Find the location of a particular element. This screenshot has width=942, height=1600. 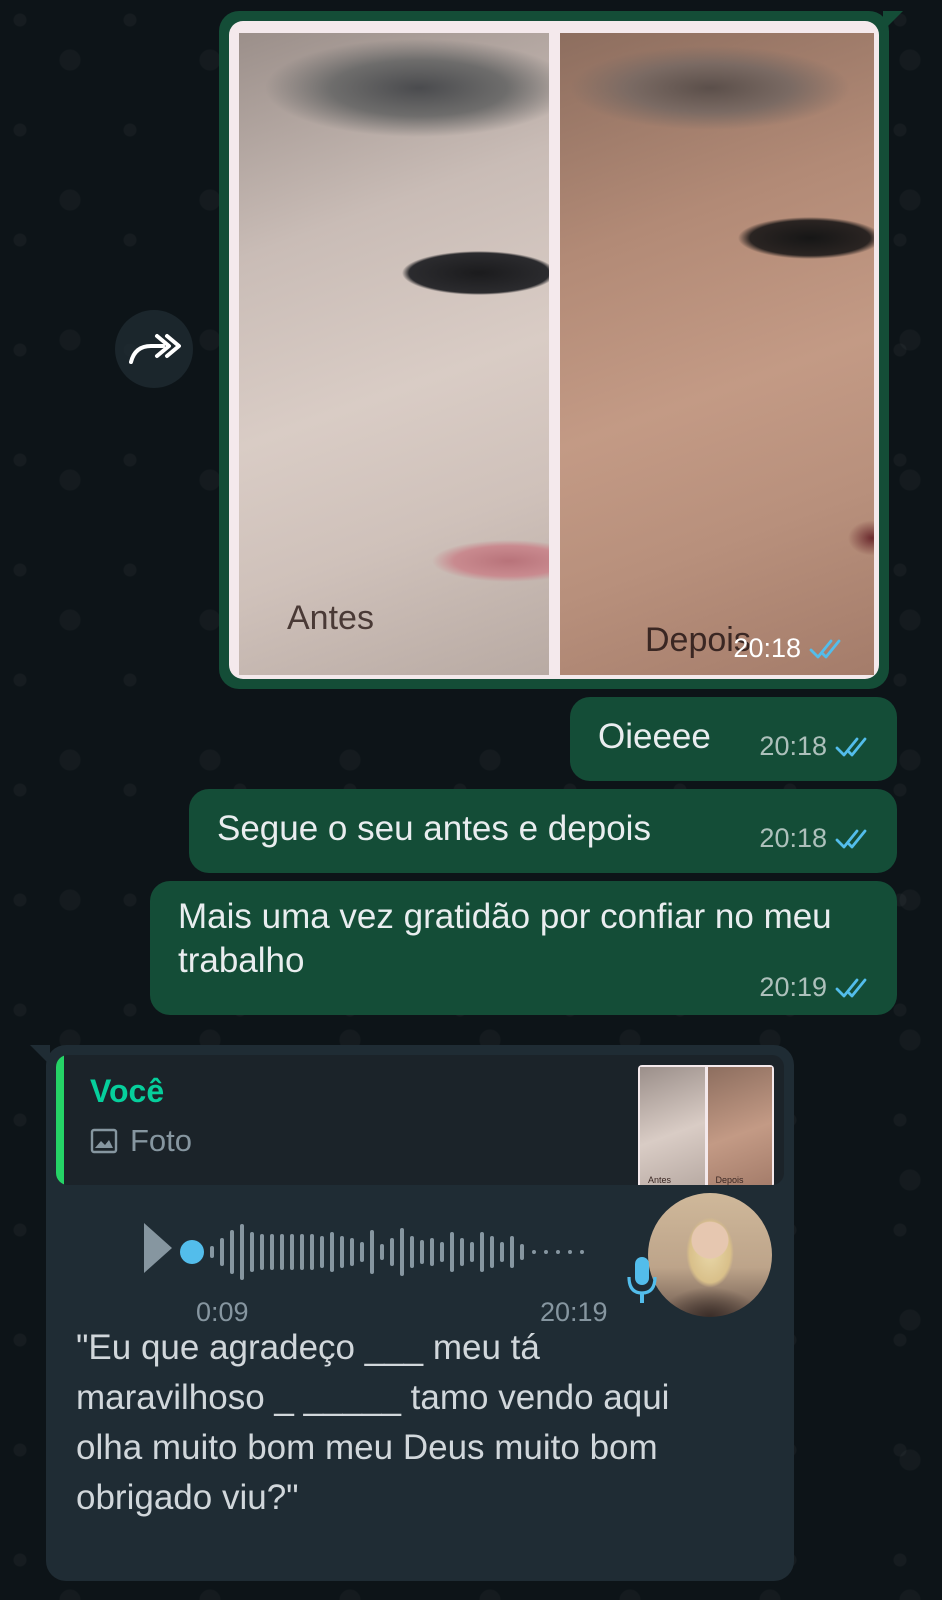

message-time: 20:19 is located at coordinates (793, 987).